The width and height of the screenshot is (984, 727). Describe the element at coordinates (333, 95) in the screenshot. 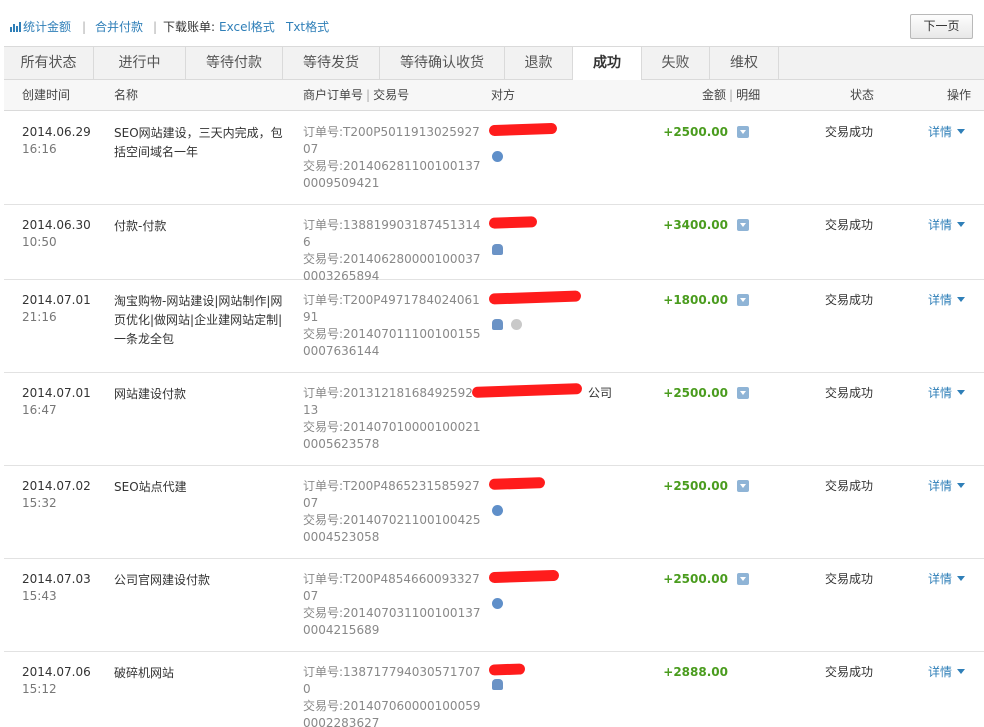

I see `col-merchant-order: 商户订单号` at that location.